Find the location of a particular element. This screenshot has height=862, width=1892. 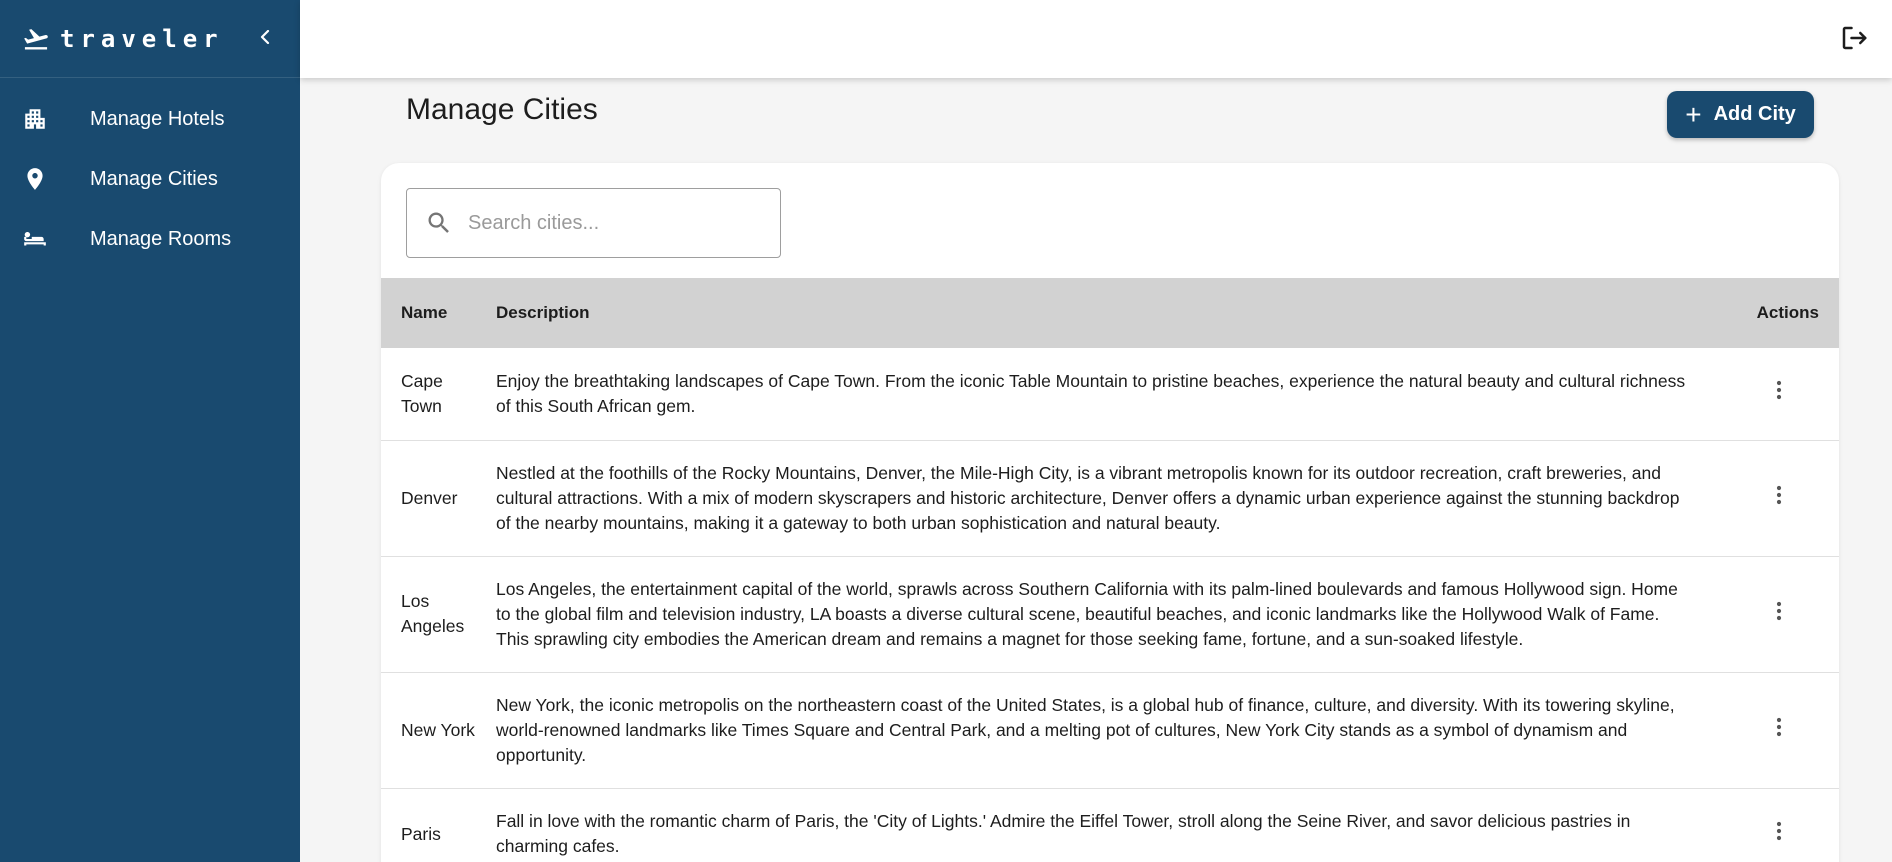

airplane-takeoff-icon is located at coordinates (36, 39).